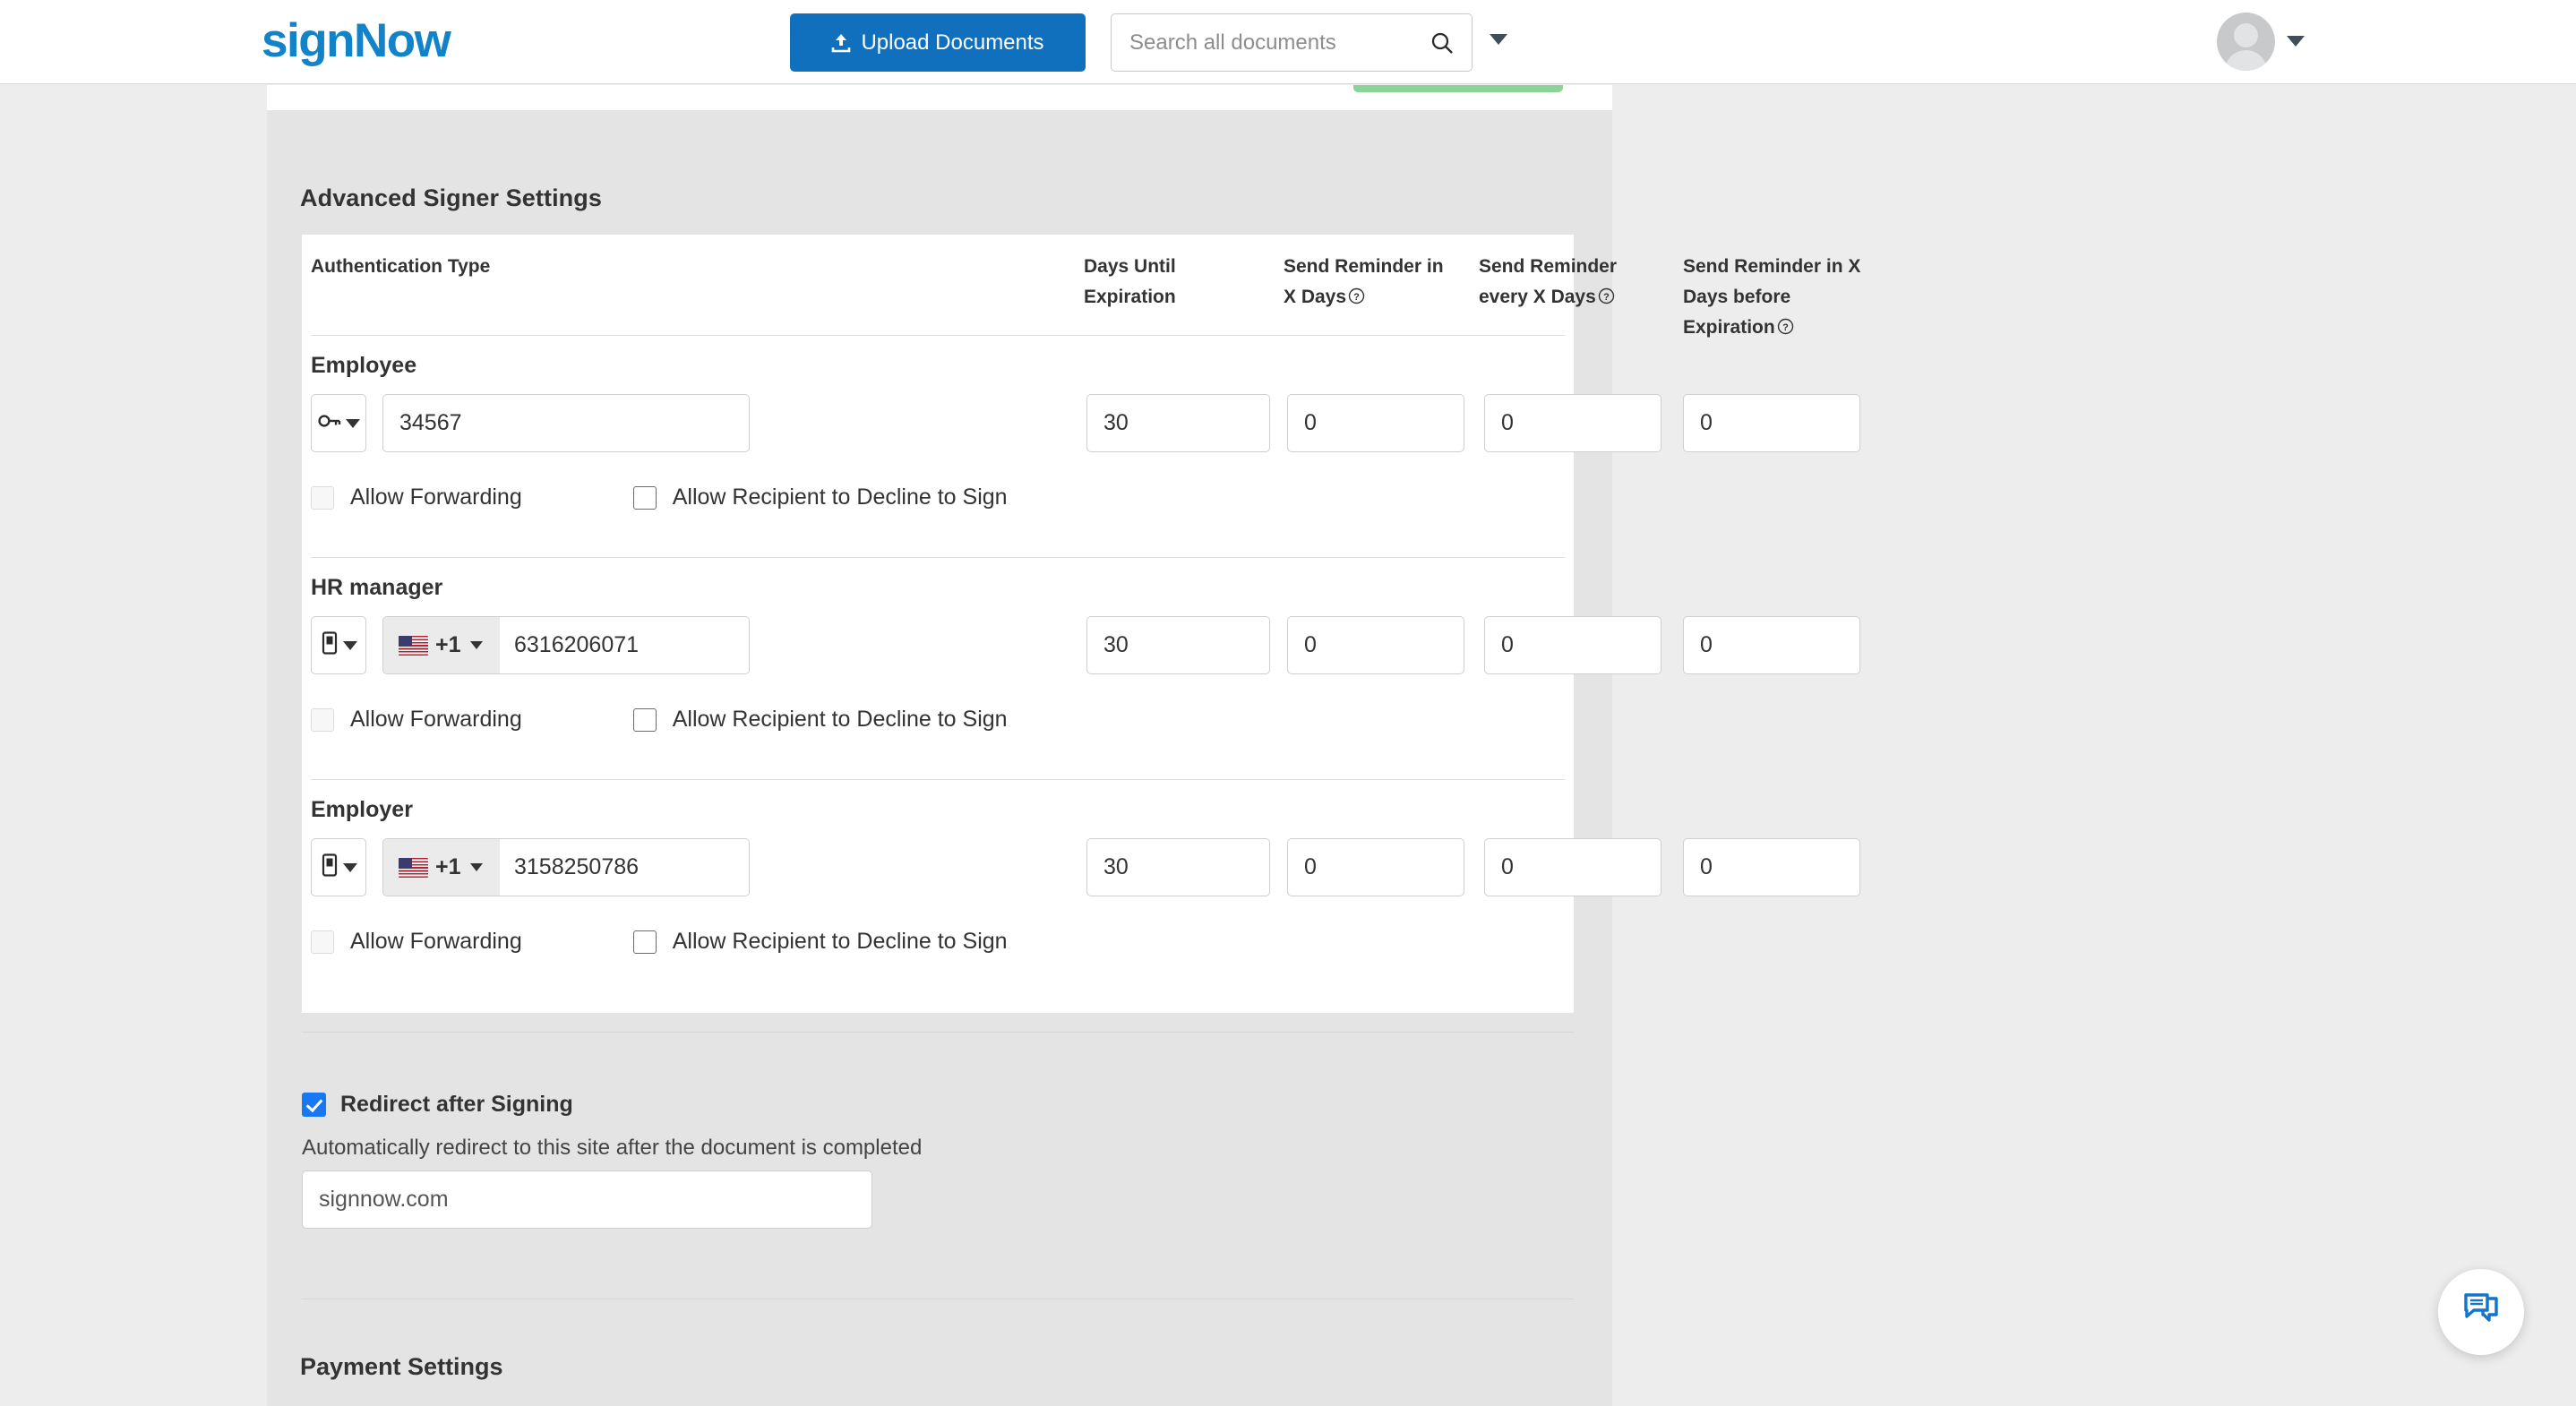 The height and width of the screenshot is (1406, 2576). I want to click on account-menu-chevron-down-icon, so click(2296, 41).